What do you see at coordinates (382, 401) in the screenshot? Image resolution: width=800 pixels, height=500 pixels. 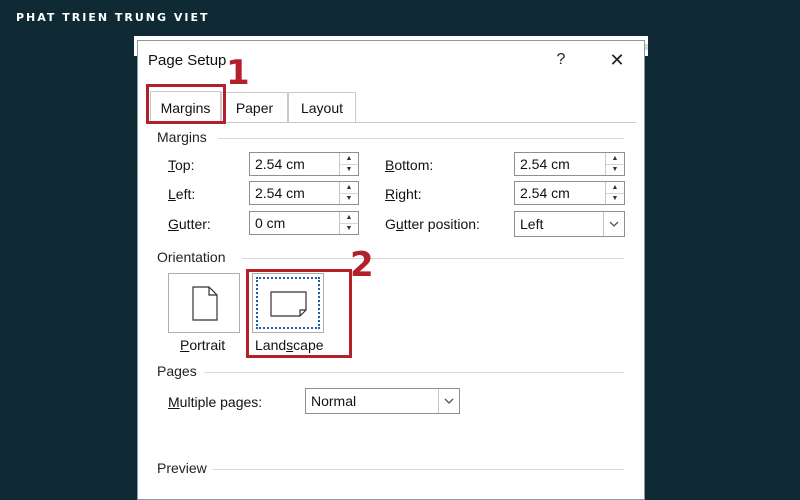 I see `multiple-pages-select: Normal` at bounding box center [382, 401].